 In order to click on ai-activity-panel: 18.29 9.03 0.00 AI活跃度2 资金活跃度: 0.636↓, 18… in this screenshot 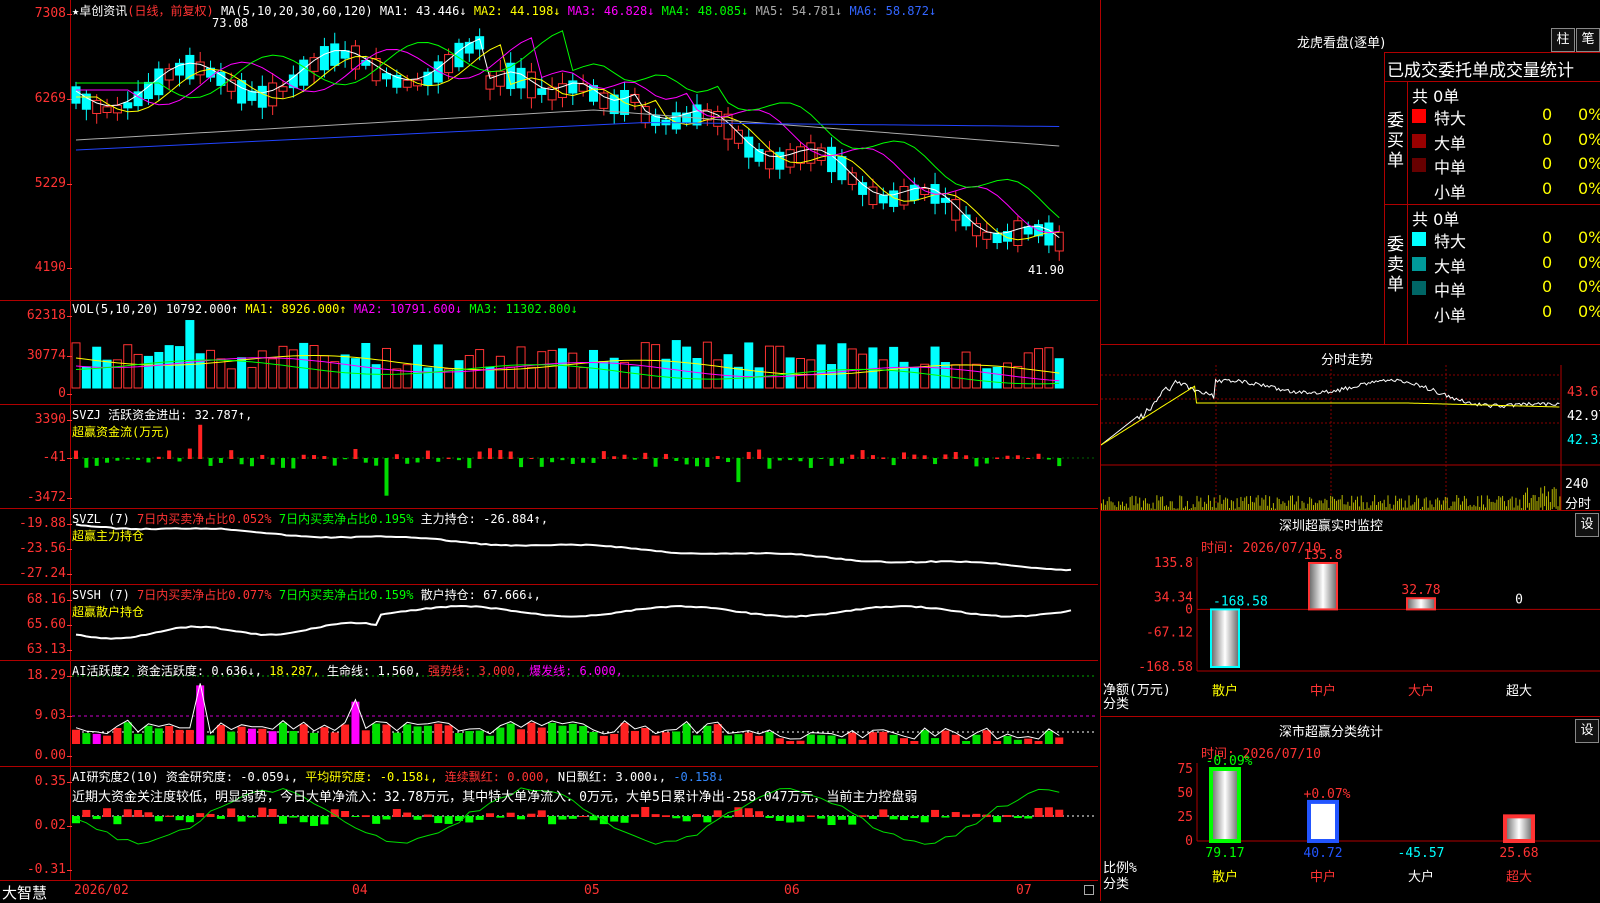, I will do `click(549, 713)`.